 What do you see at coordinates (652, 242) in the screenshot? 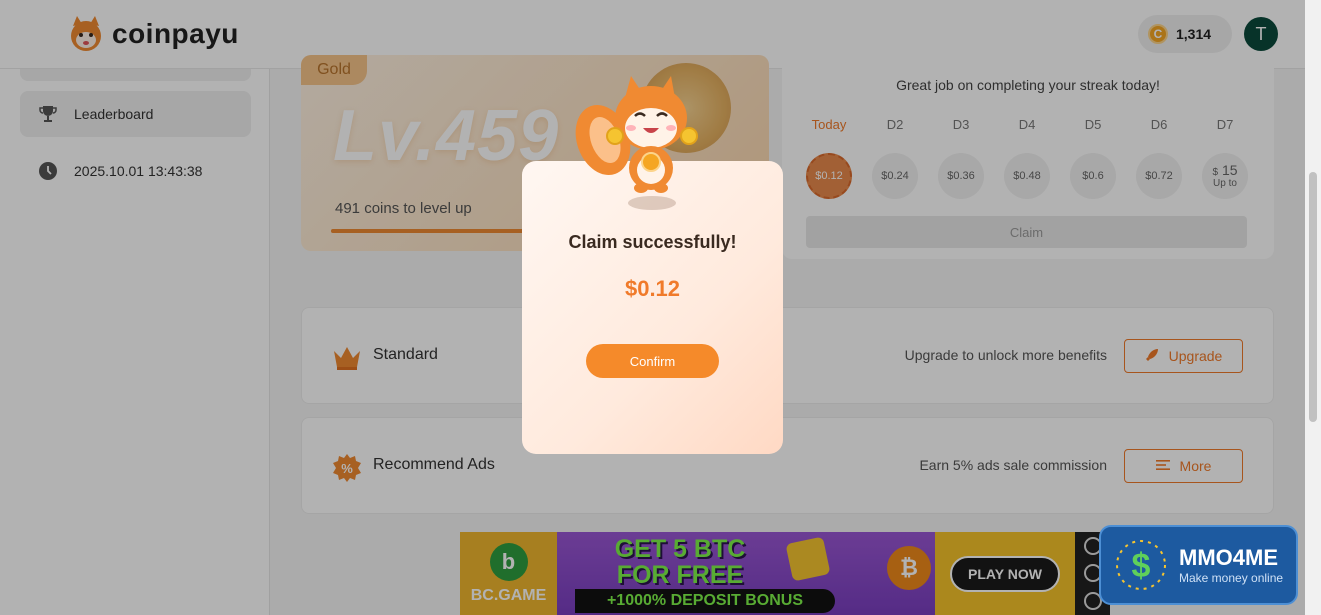
I see `modal-title: Claim successfully!` at bounding box center [652, 242].